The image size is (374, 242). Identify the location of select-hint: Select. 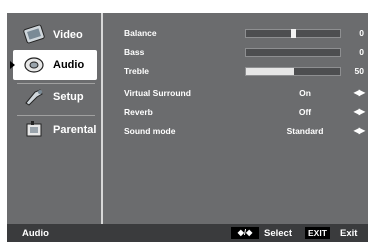
(278, 233).